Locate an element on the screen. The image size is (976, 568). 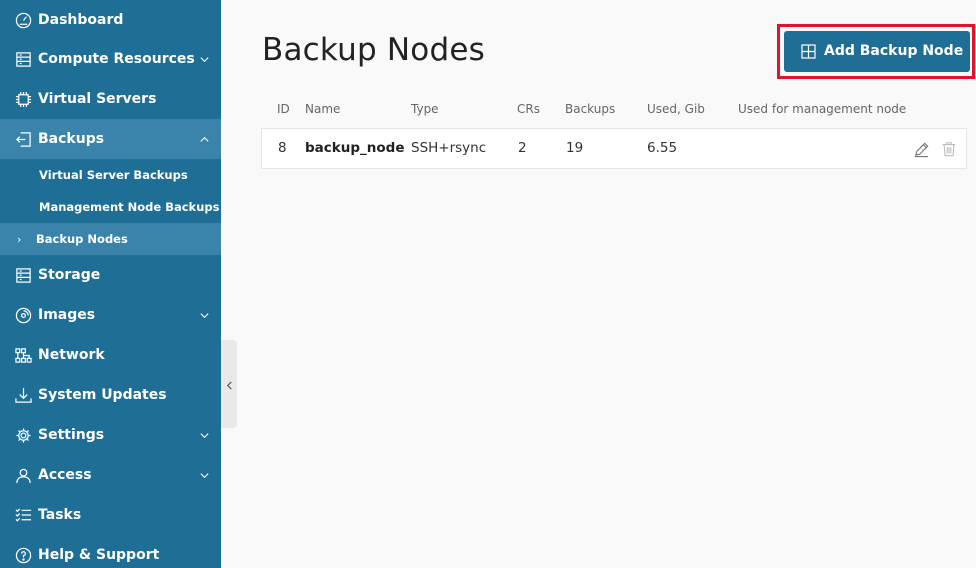
sidebar-item-label: Help & Support is located at coordinates (99, 555).